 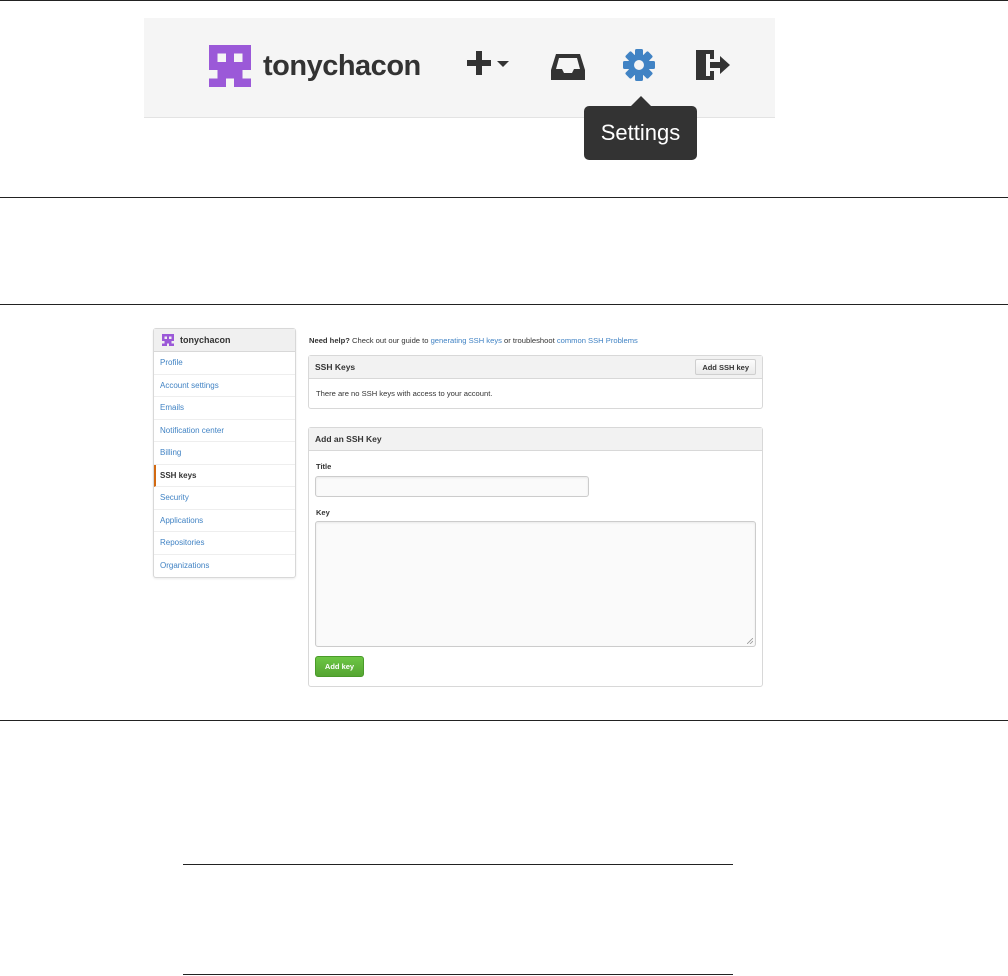 I want to click on header-bar: tonychacon, so click(x=459, y=68).